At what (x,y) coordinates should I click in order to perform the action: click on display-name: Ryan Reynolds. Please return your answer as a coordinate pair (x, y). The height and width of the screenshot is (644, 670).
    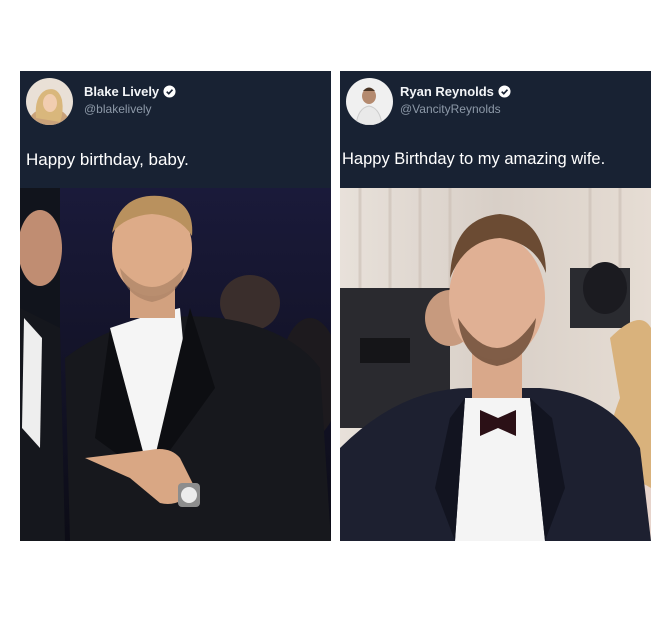
    Looking at the image, I should click on (455, 91).